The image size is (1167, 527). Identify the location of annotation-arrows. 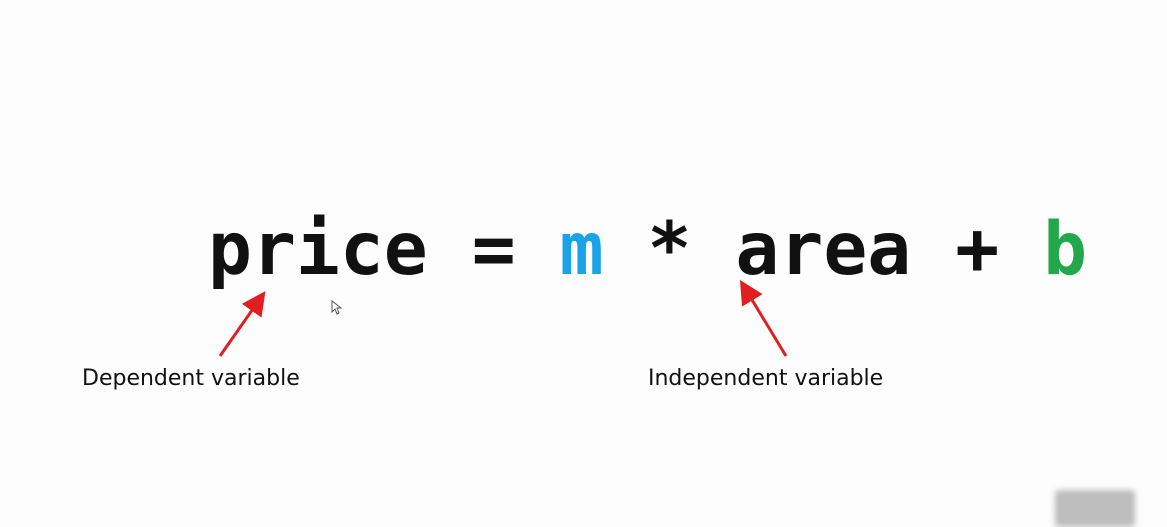
(503, 318).